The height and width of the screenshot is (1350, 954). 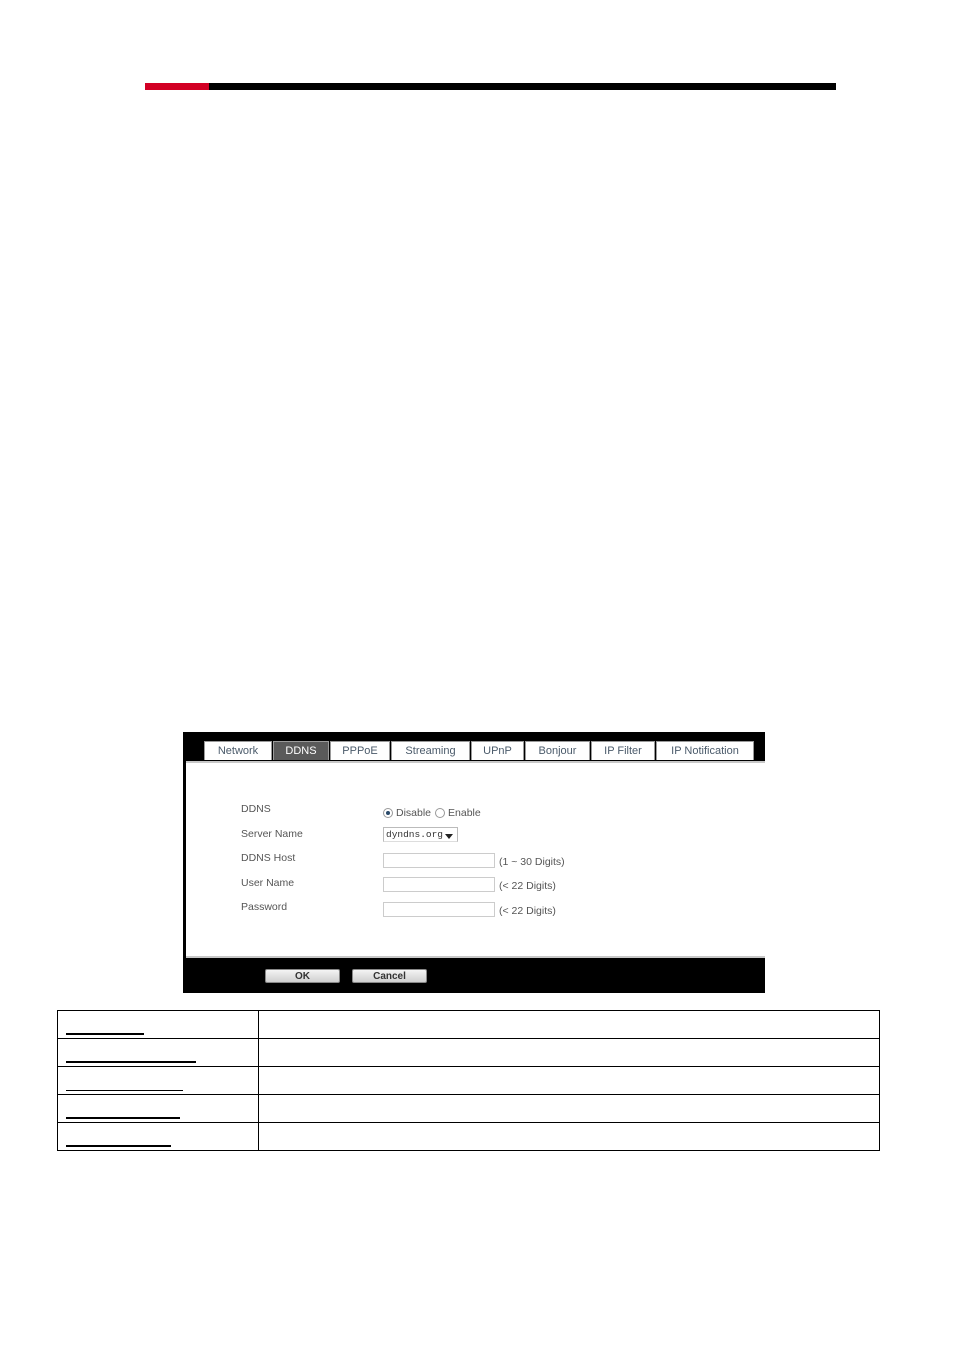 What do you see at coordinates (440, 813) in the screenshot?
I see `enable-radio` at bounding box center [440, 813].